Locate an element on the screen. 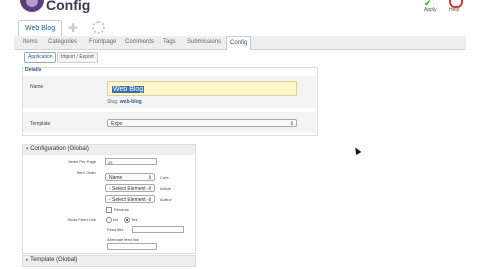 This screenshot has height=270, width=480. mouse-cursor-icon is located at coordinates (357, 150).